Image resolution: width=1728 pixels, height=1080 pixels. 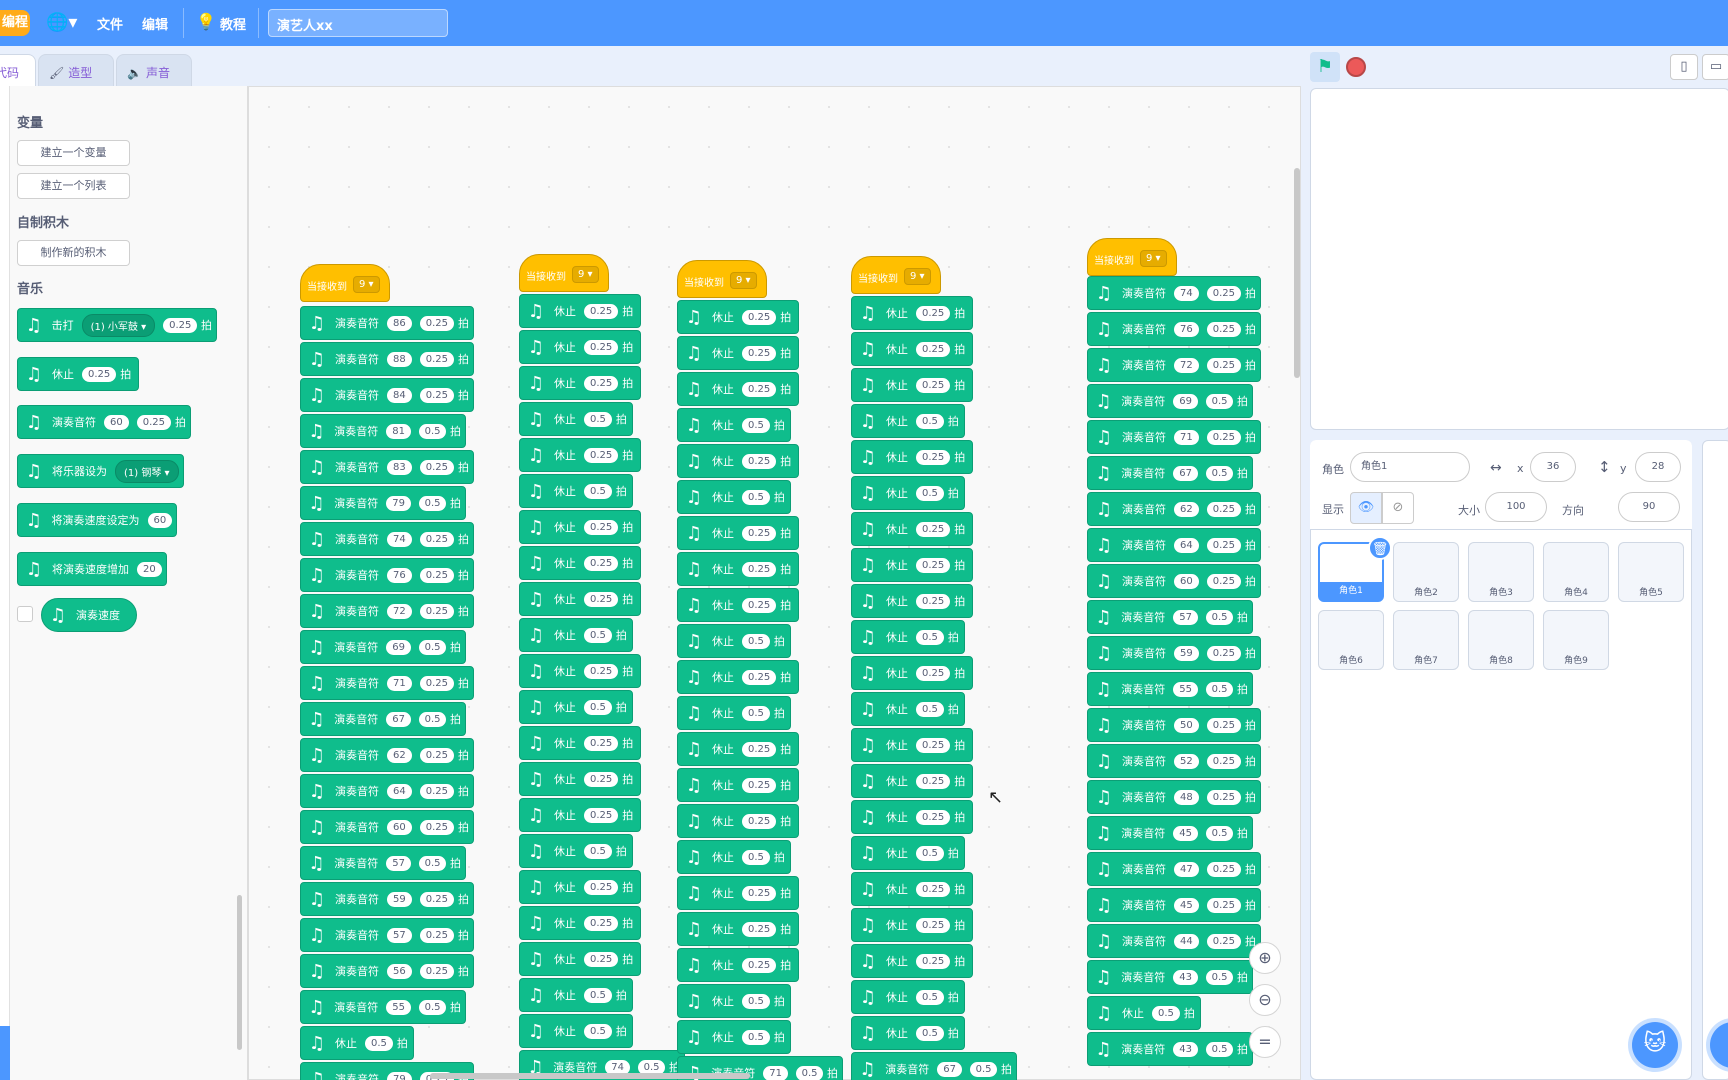 I want to click on note-input: 71, so click(x=775, y=1072).